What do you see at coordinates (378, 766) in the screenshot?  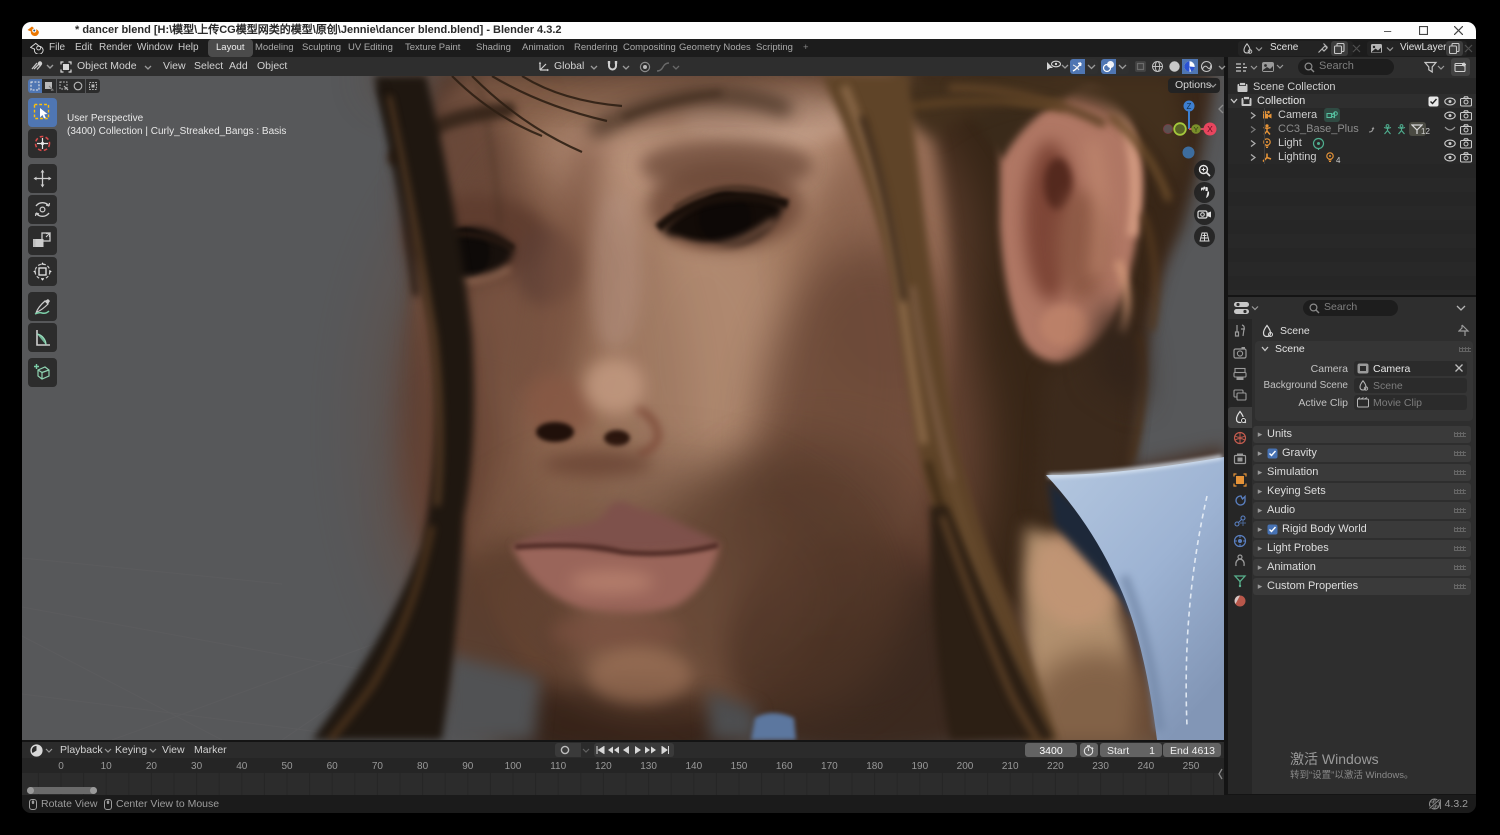 I see `svg-text: 70` at bounding box center [378, 766].